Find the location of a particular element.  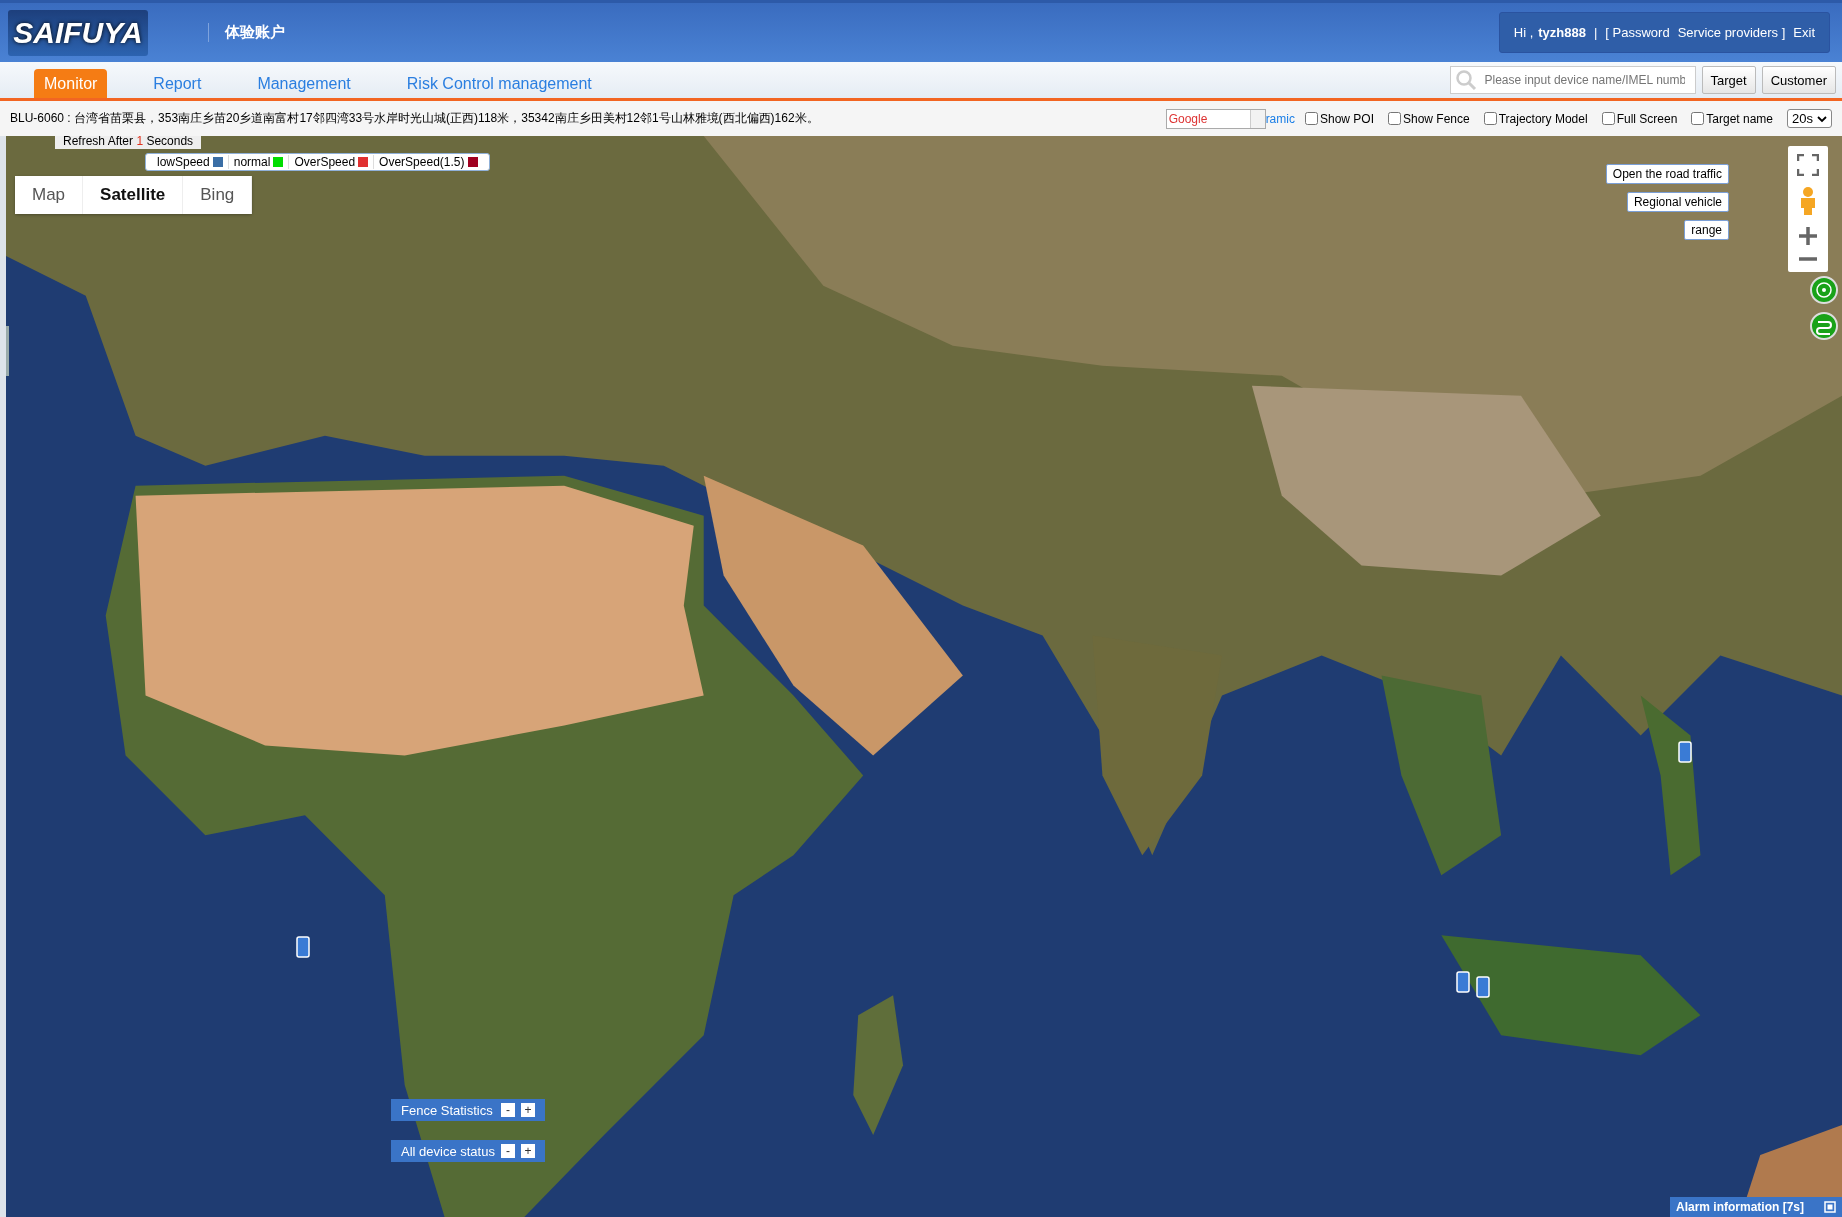

caret-icon is located at coordinates (1822, 118).